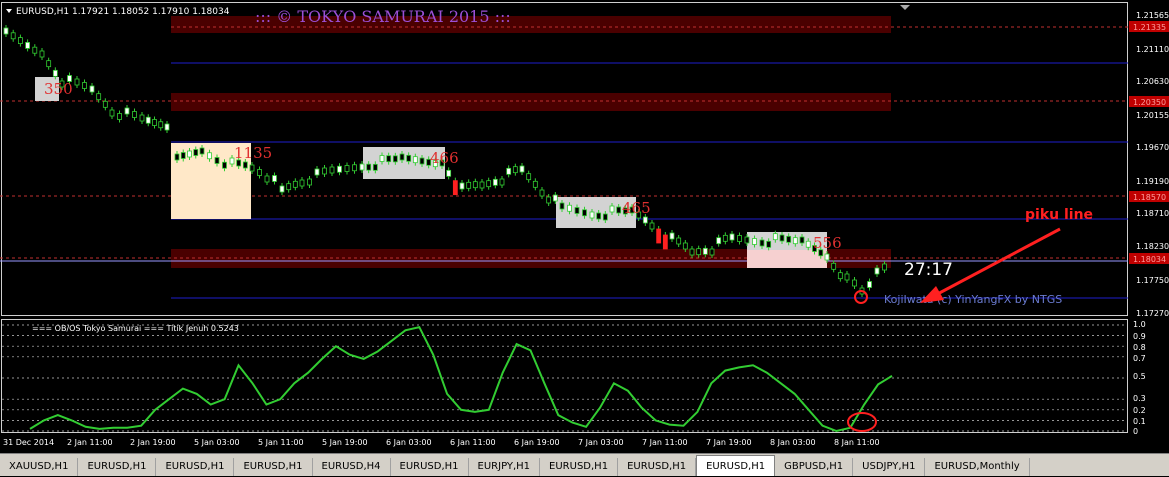 This screenshot has width=1169, height=477. What do you see at coordinates (345, 442) in the screenshot?
I see `time-label: 5 Jan 19:00` at bounding box center [345, 442].